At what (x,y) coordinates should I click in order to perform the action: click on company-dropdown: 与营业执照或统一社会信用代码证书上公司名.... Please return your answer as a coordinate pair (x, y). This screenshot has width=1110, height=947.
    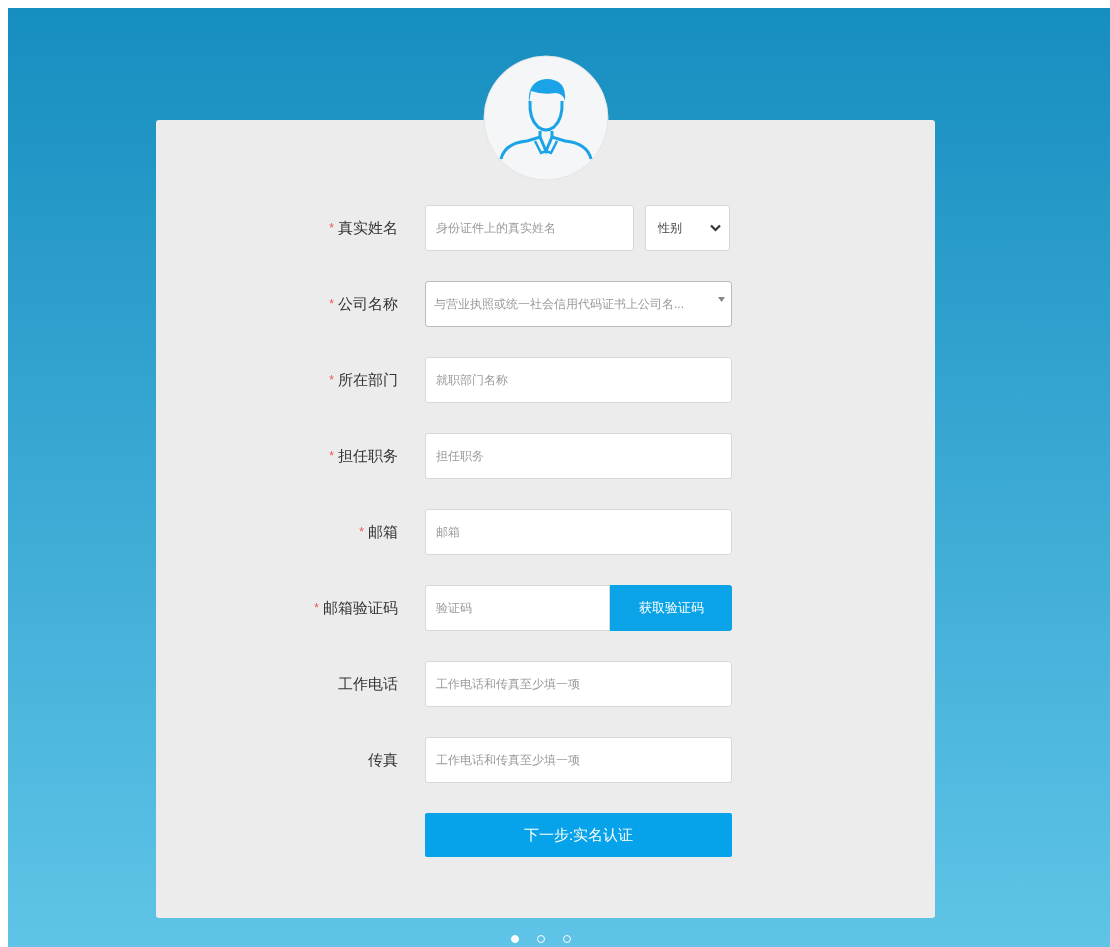
    Looking at the image, I should click on (578, 304).